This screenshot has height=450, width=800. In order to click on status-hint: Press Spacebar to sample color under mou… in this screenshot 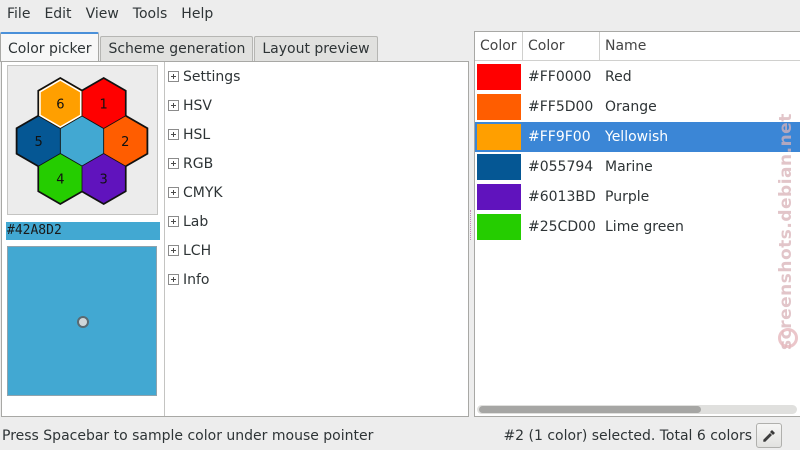, I will do `click(188, 436)`.